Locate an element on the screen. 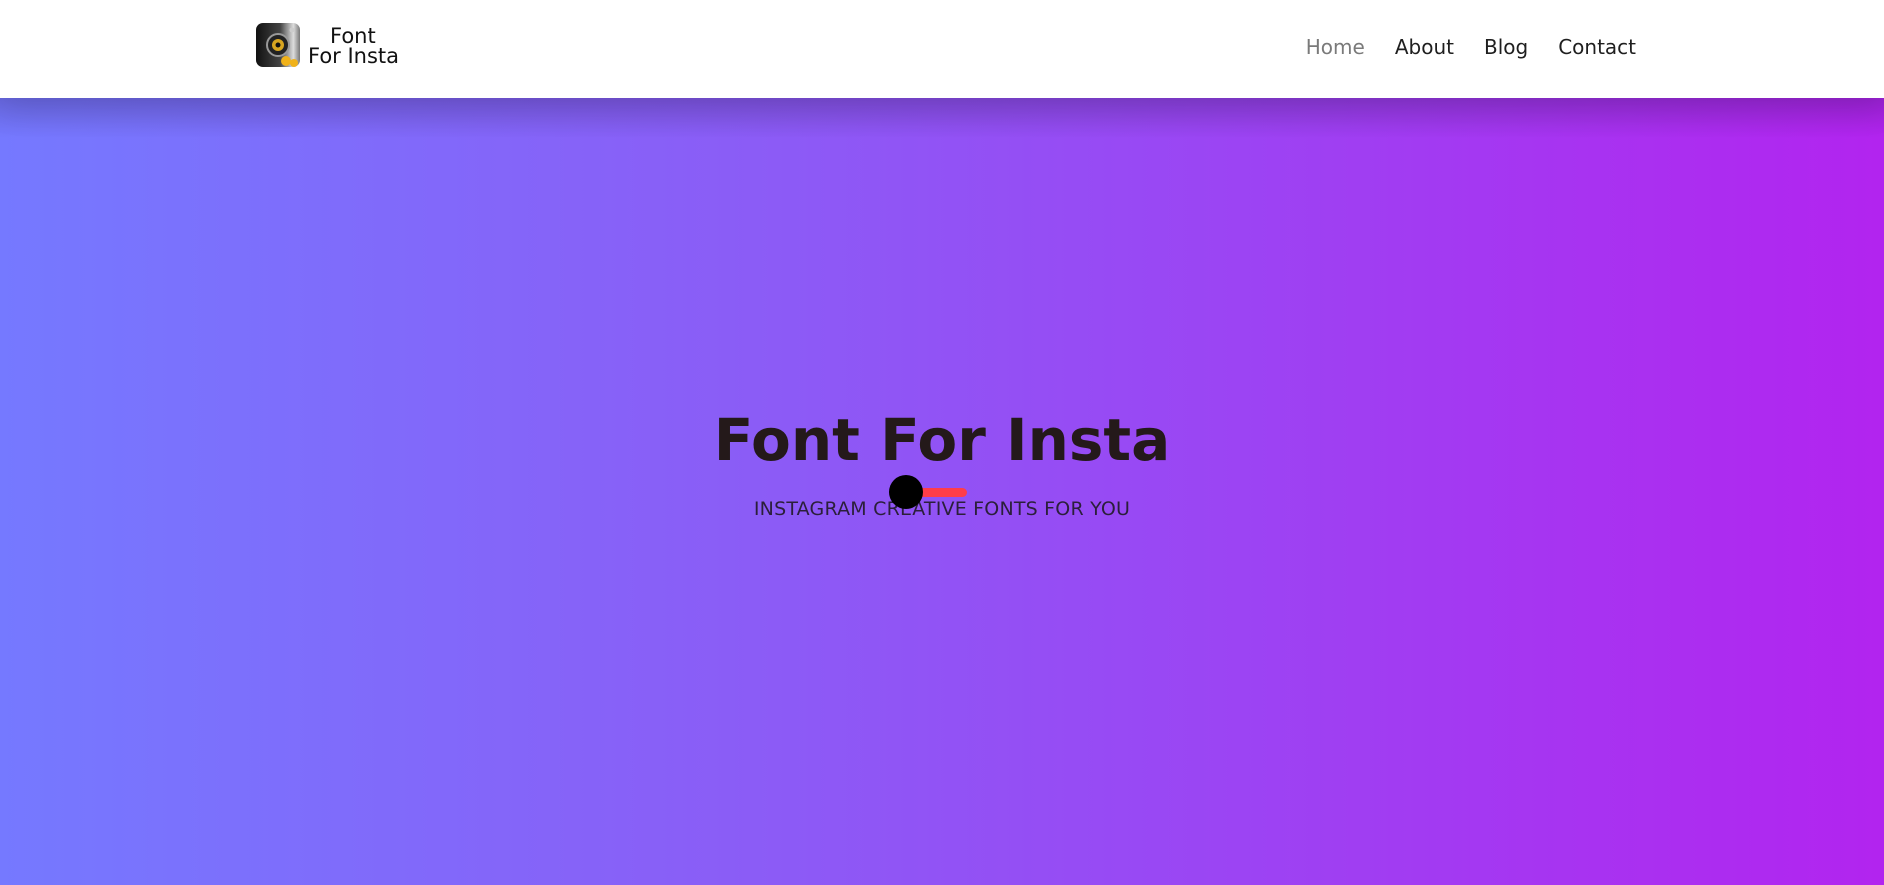 Image resolution: width=1884 pixels, height=885 pixels. main-nav: Home About Blog Contact is located at coordinates (1471, 47).